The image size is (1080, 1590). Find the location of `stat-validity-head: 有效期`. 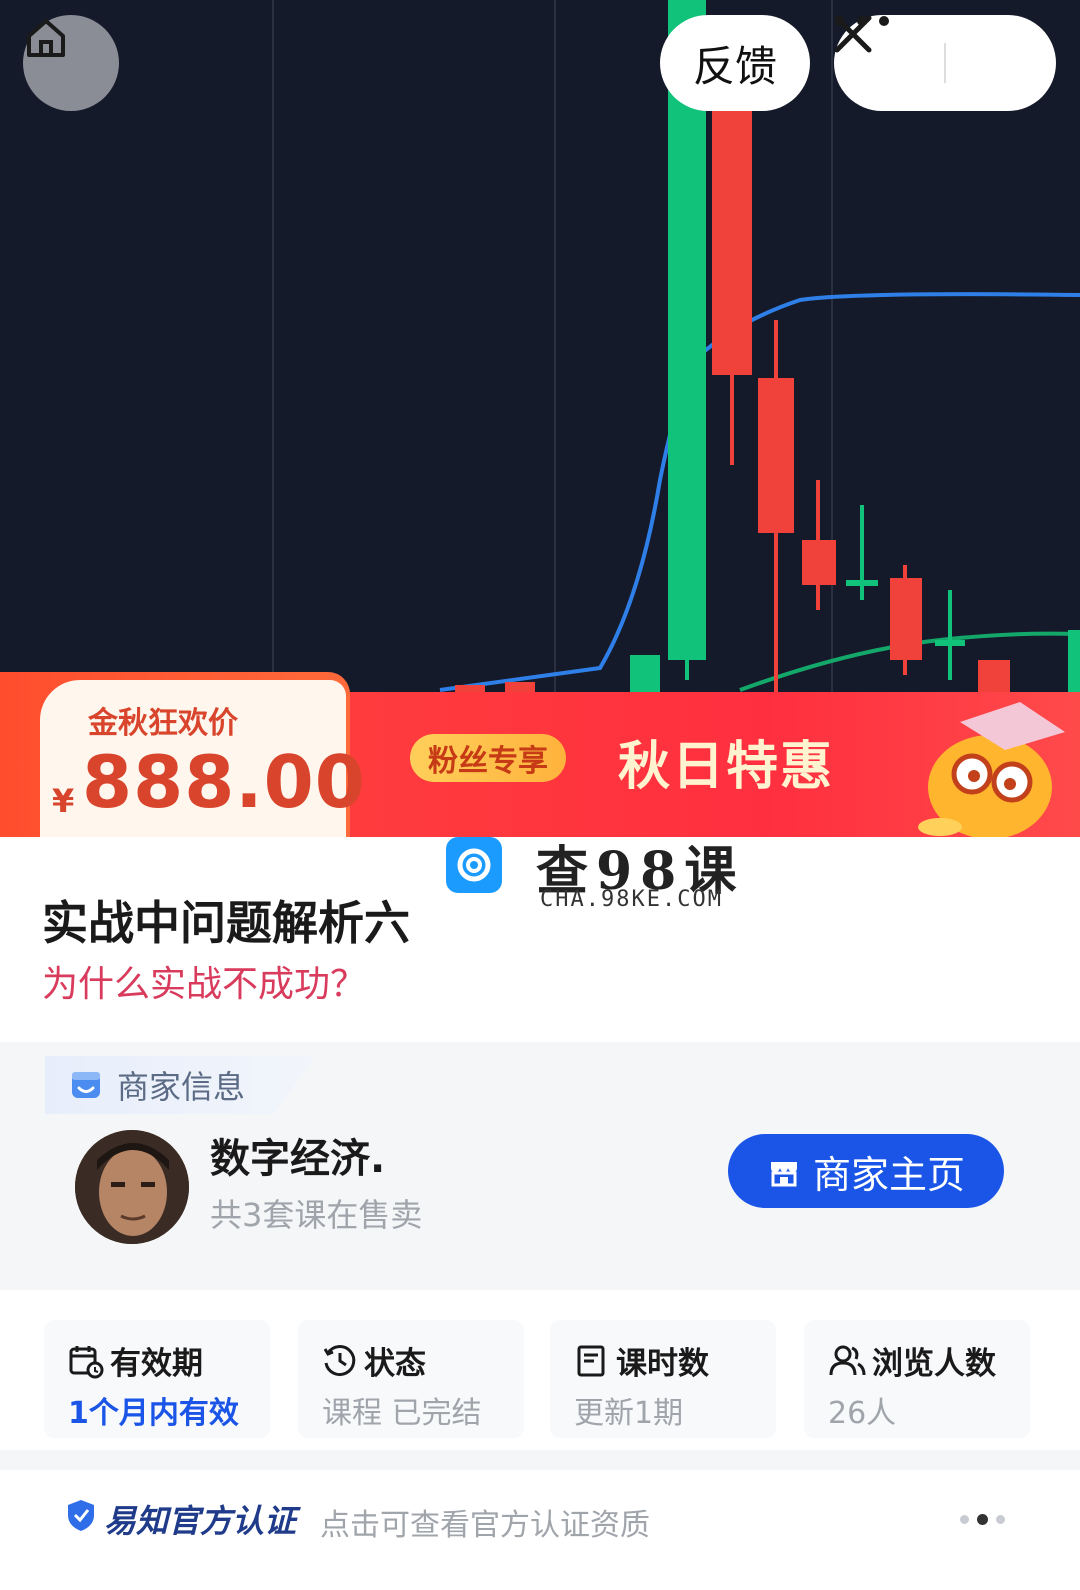

stat-validity-head: 有效期 is located at coordinates (135, 1360).